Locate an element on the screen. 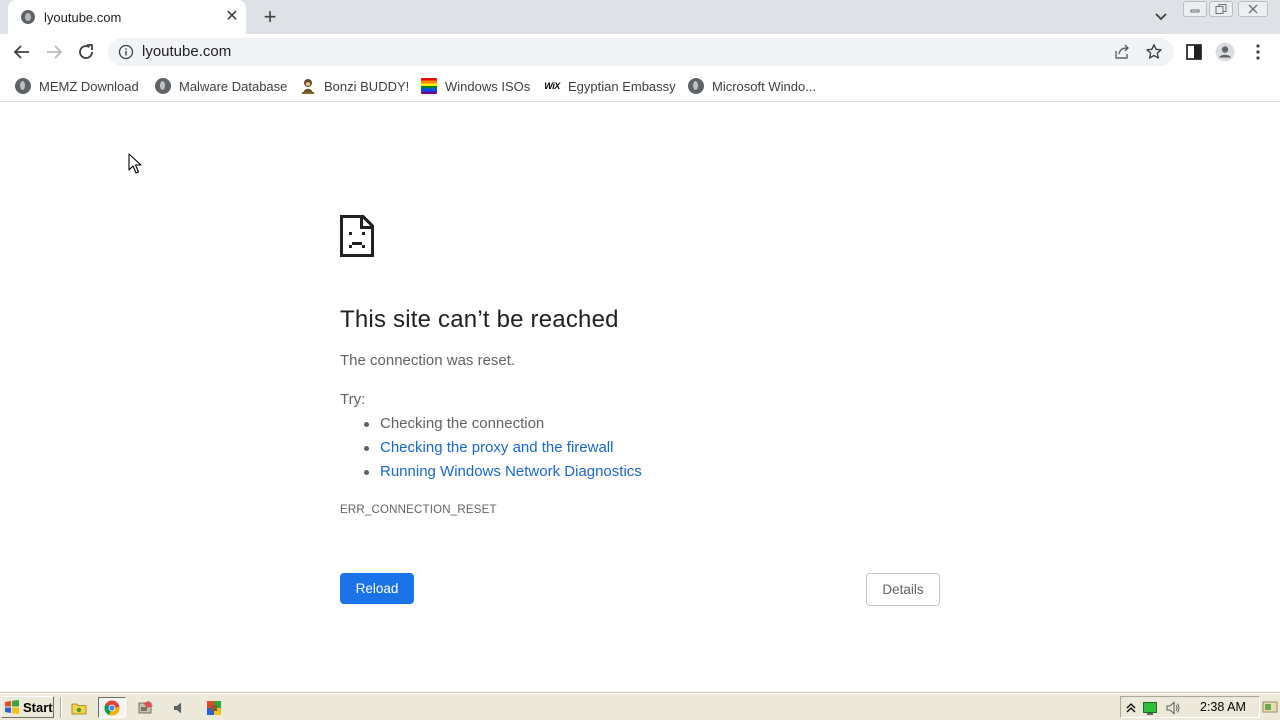 The width and height of the screenshot is (1280, 720). windows-taskbar: Start 2:38 AM is located at coordinates (640, 706).